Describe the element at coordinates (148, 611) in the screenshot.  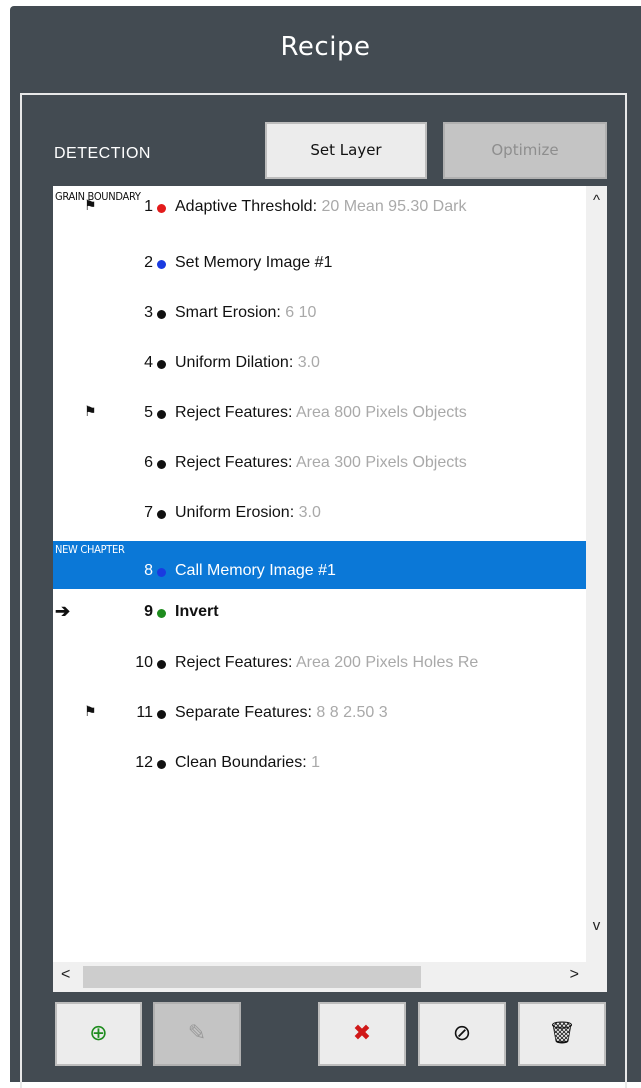
I see `step-number: 9` at that location.